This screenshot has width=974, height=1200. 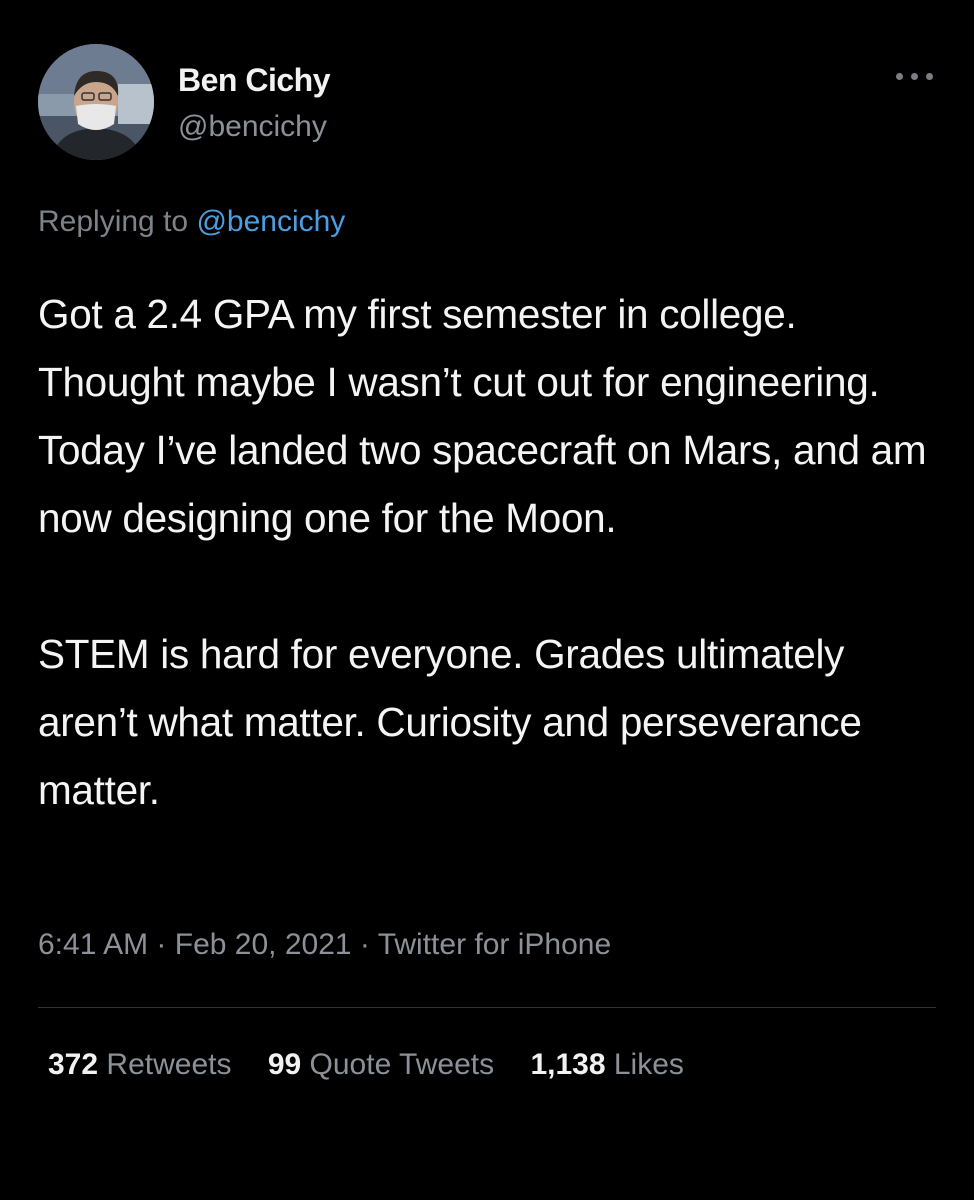 What do you see at coordinates (254, 80) in the screenshot?
I see `display-name: Ben Cichy` at bounding box center [254, 80].